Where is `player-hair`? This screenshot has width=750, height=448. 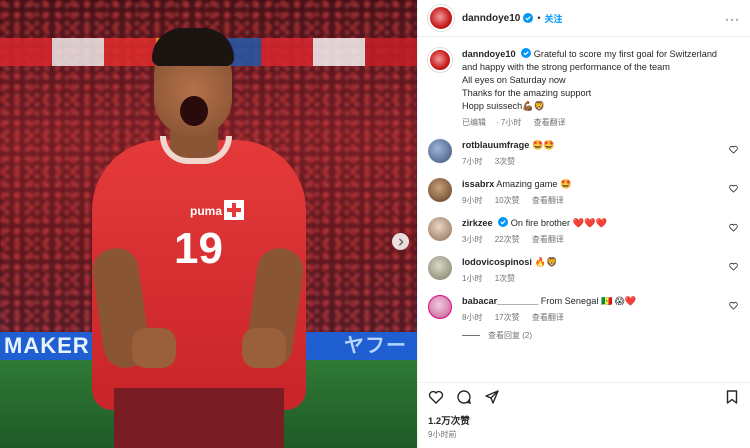 player-hair is located at coordinates (193, 47).